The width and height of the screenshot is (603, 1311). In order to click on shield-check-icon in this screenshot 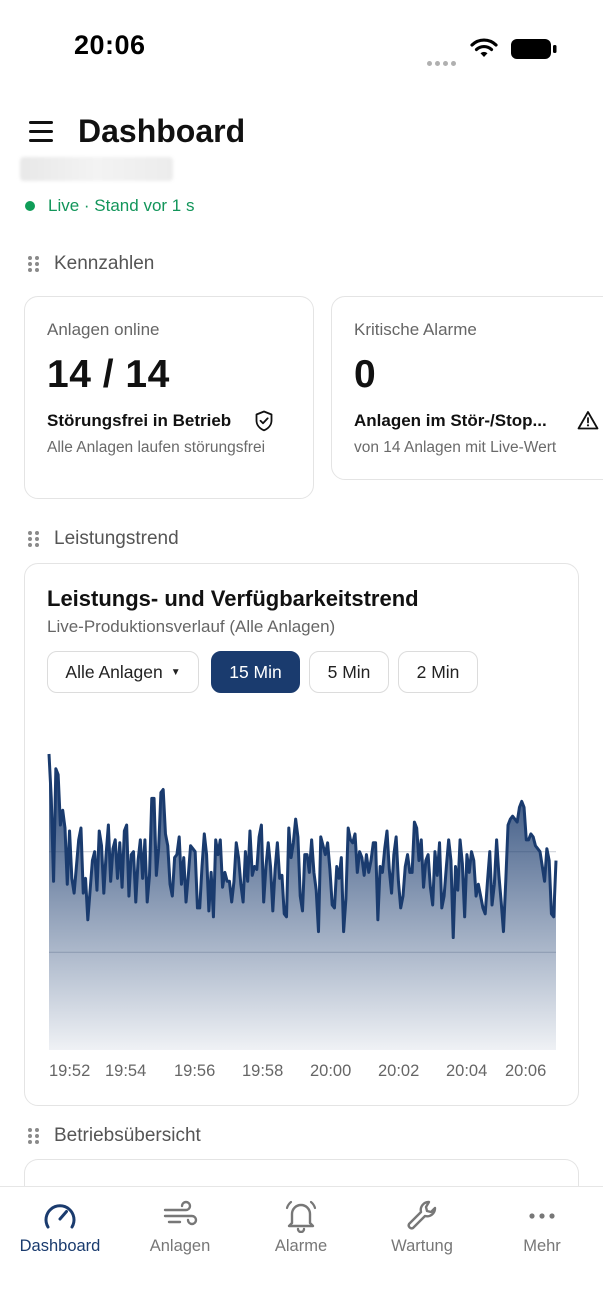, I will do `click(264, 421)`.